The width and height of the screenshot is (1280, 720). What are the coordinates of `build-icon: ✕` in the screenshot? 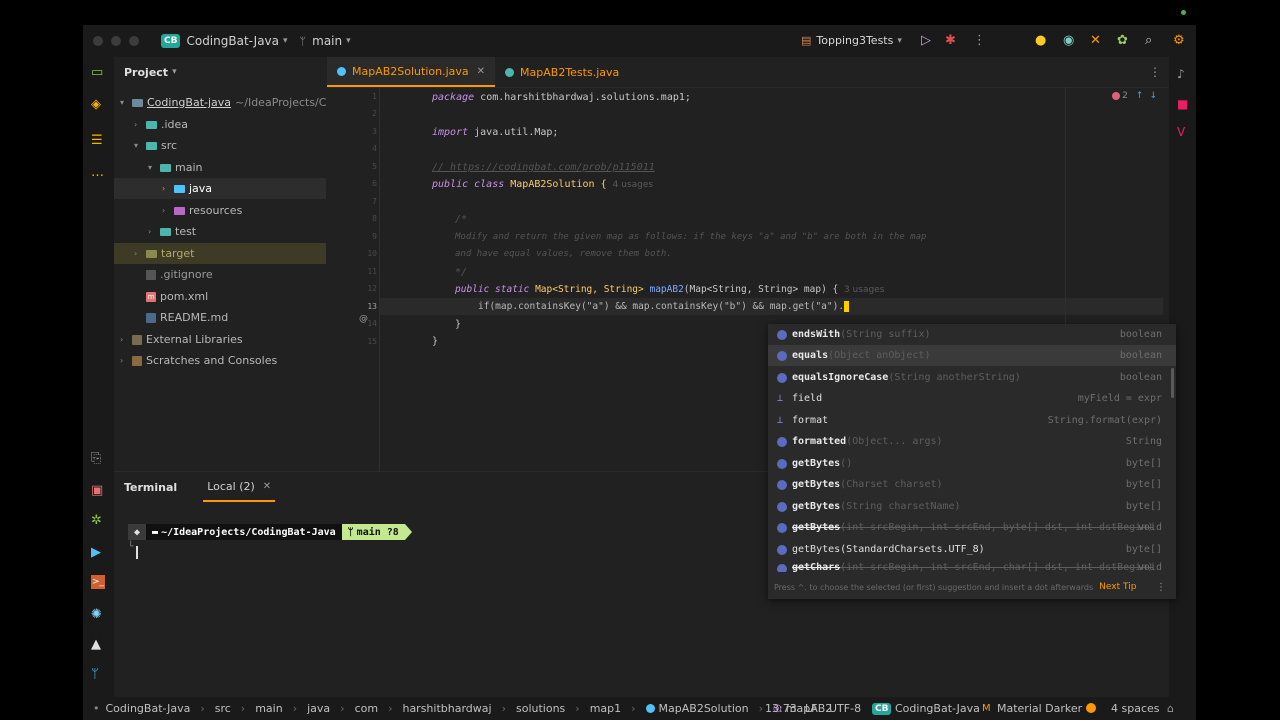 It's located at (1095, 40).